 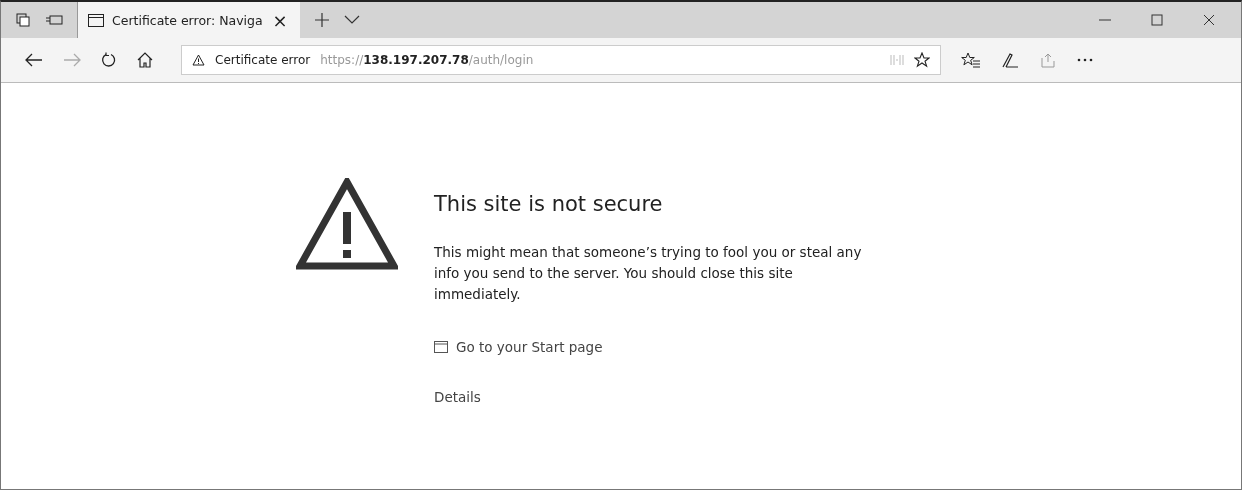 What do you see at coordinates (648, 273) in the screenshot?
I see `warning-message: This might mean that someone’s trying to fool you or steal any info you send to the server. You should close this site immediately.` at bounding box center [648, 273].